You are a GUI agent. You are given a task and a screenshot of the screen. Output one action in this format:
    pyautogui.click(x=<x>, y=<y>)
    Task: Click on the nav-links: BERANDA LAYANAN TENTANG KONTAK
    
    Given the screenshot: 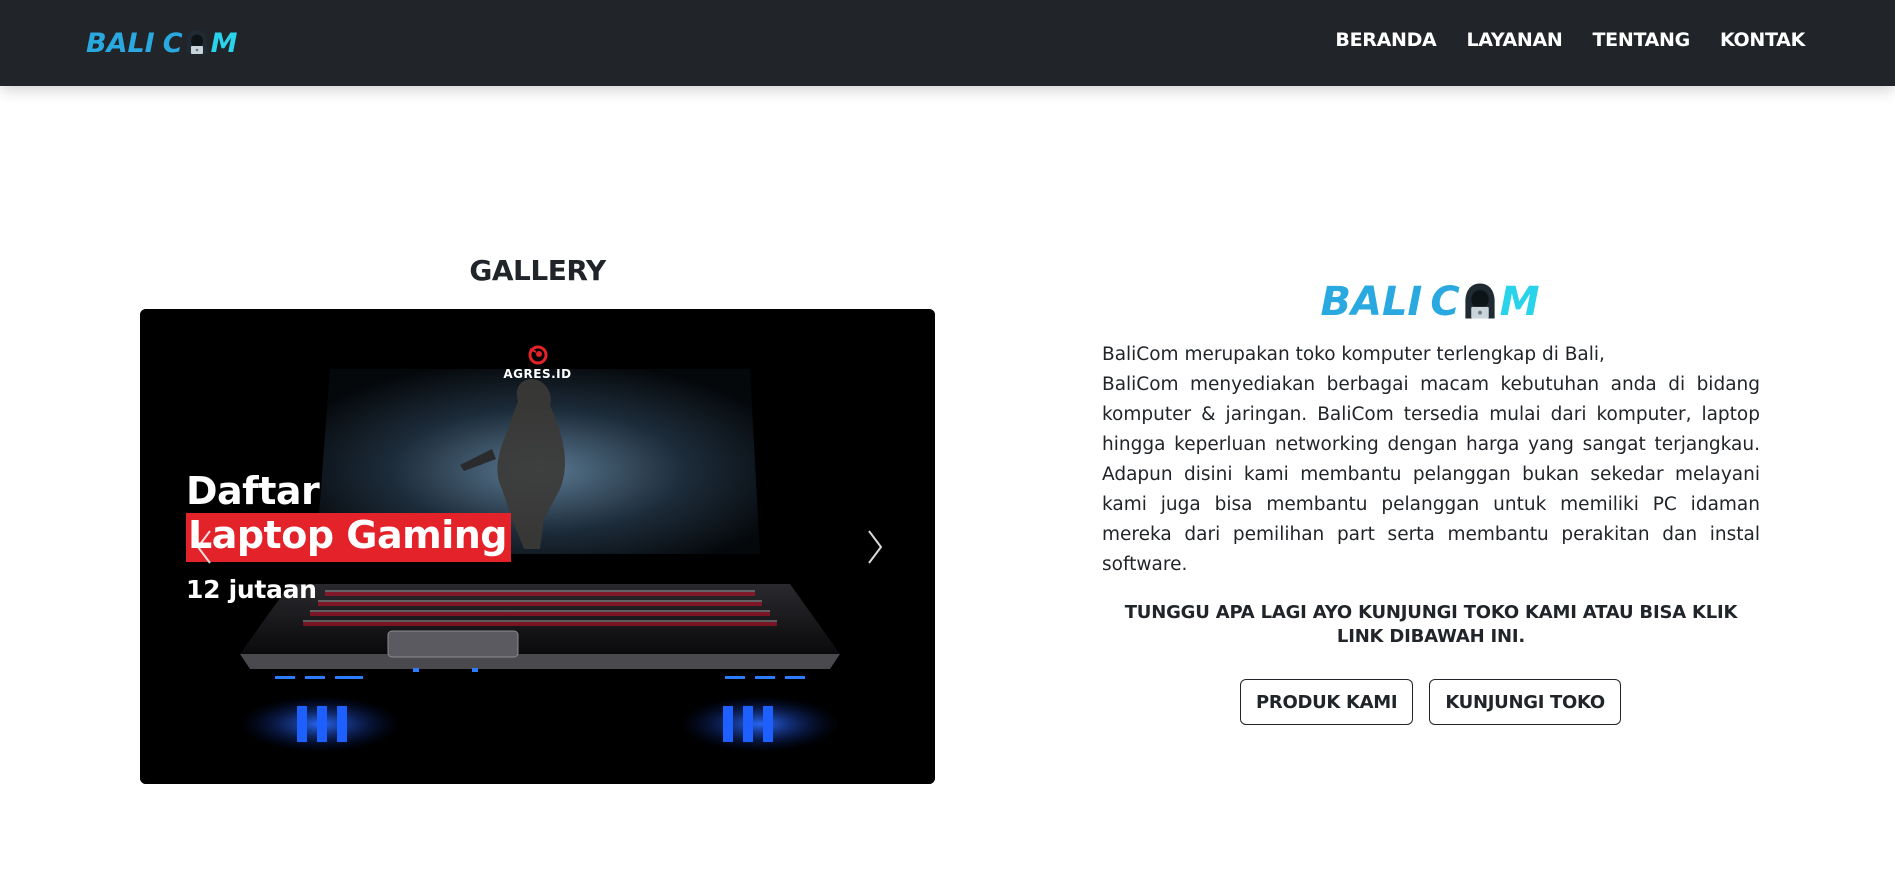 What is the action you would take?
    pyautogui.click(x=1570, y=40)
    